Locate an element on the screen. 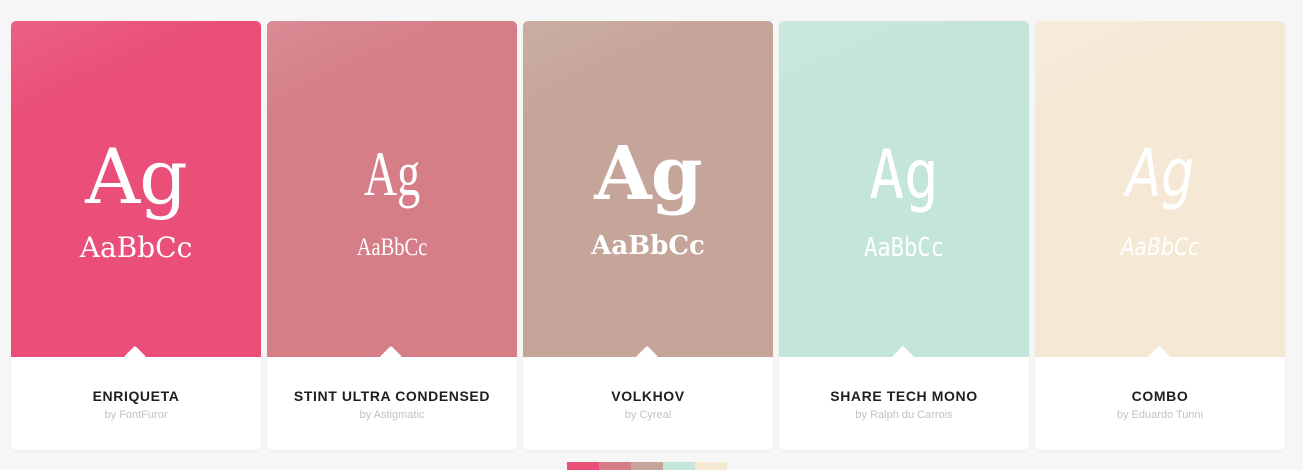  font-author: by Cyreal is located at coordinates (648, 415).